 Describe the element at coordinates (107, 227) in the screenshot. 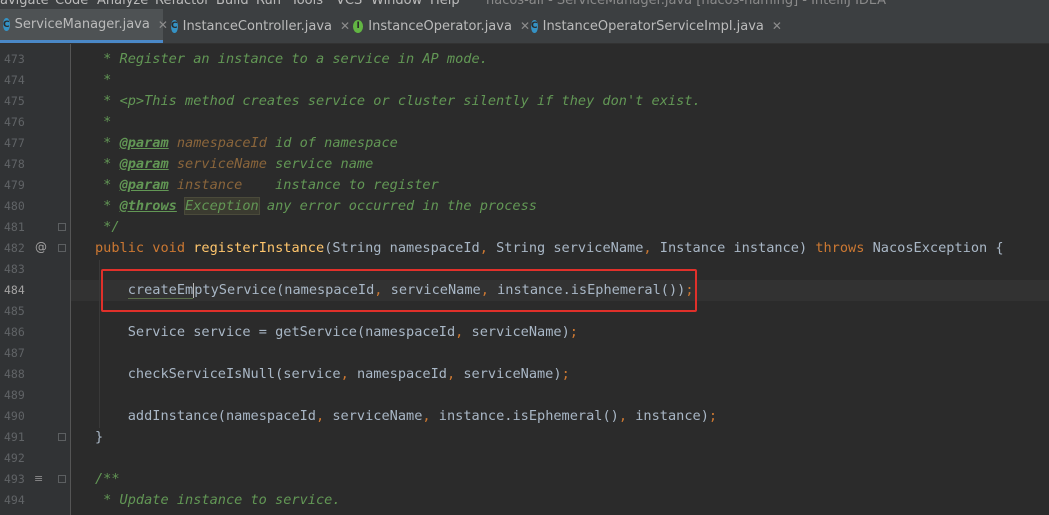

I see `code-line: */` at that location.